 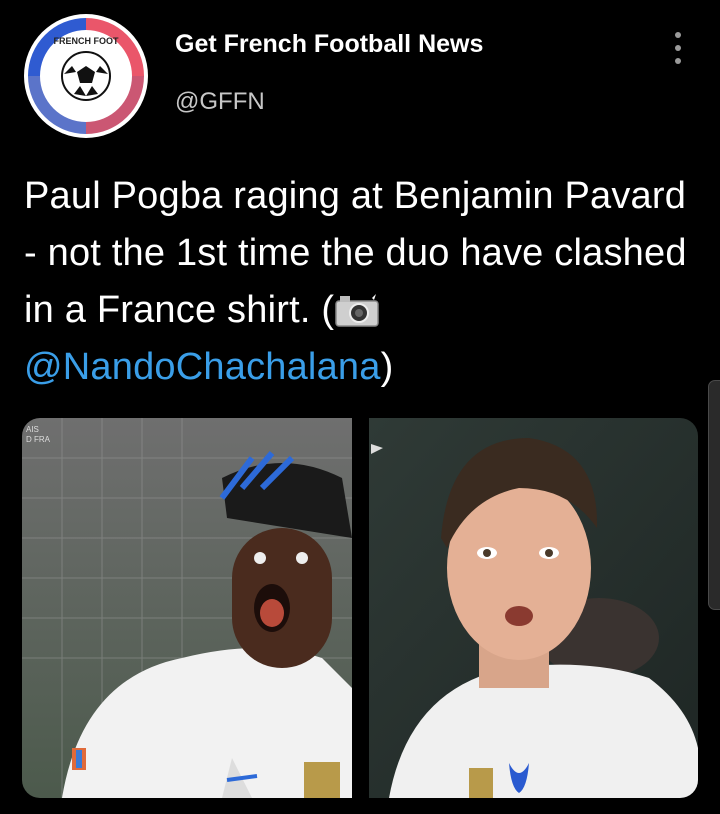 I want to click on svg-text: FRENCH FOOT, so click(x=86, y=41).